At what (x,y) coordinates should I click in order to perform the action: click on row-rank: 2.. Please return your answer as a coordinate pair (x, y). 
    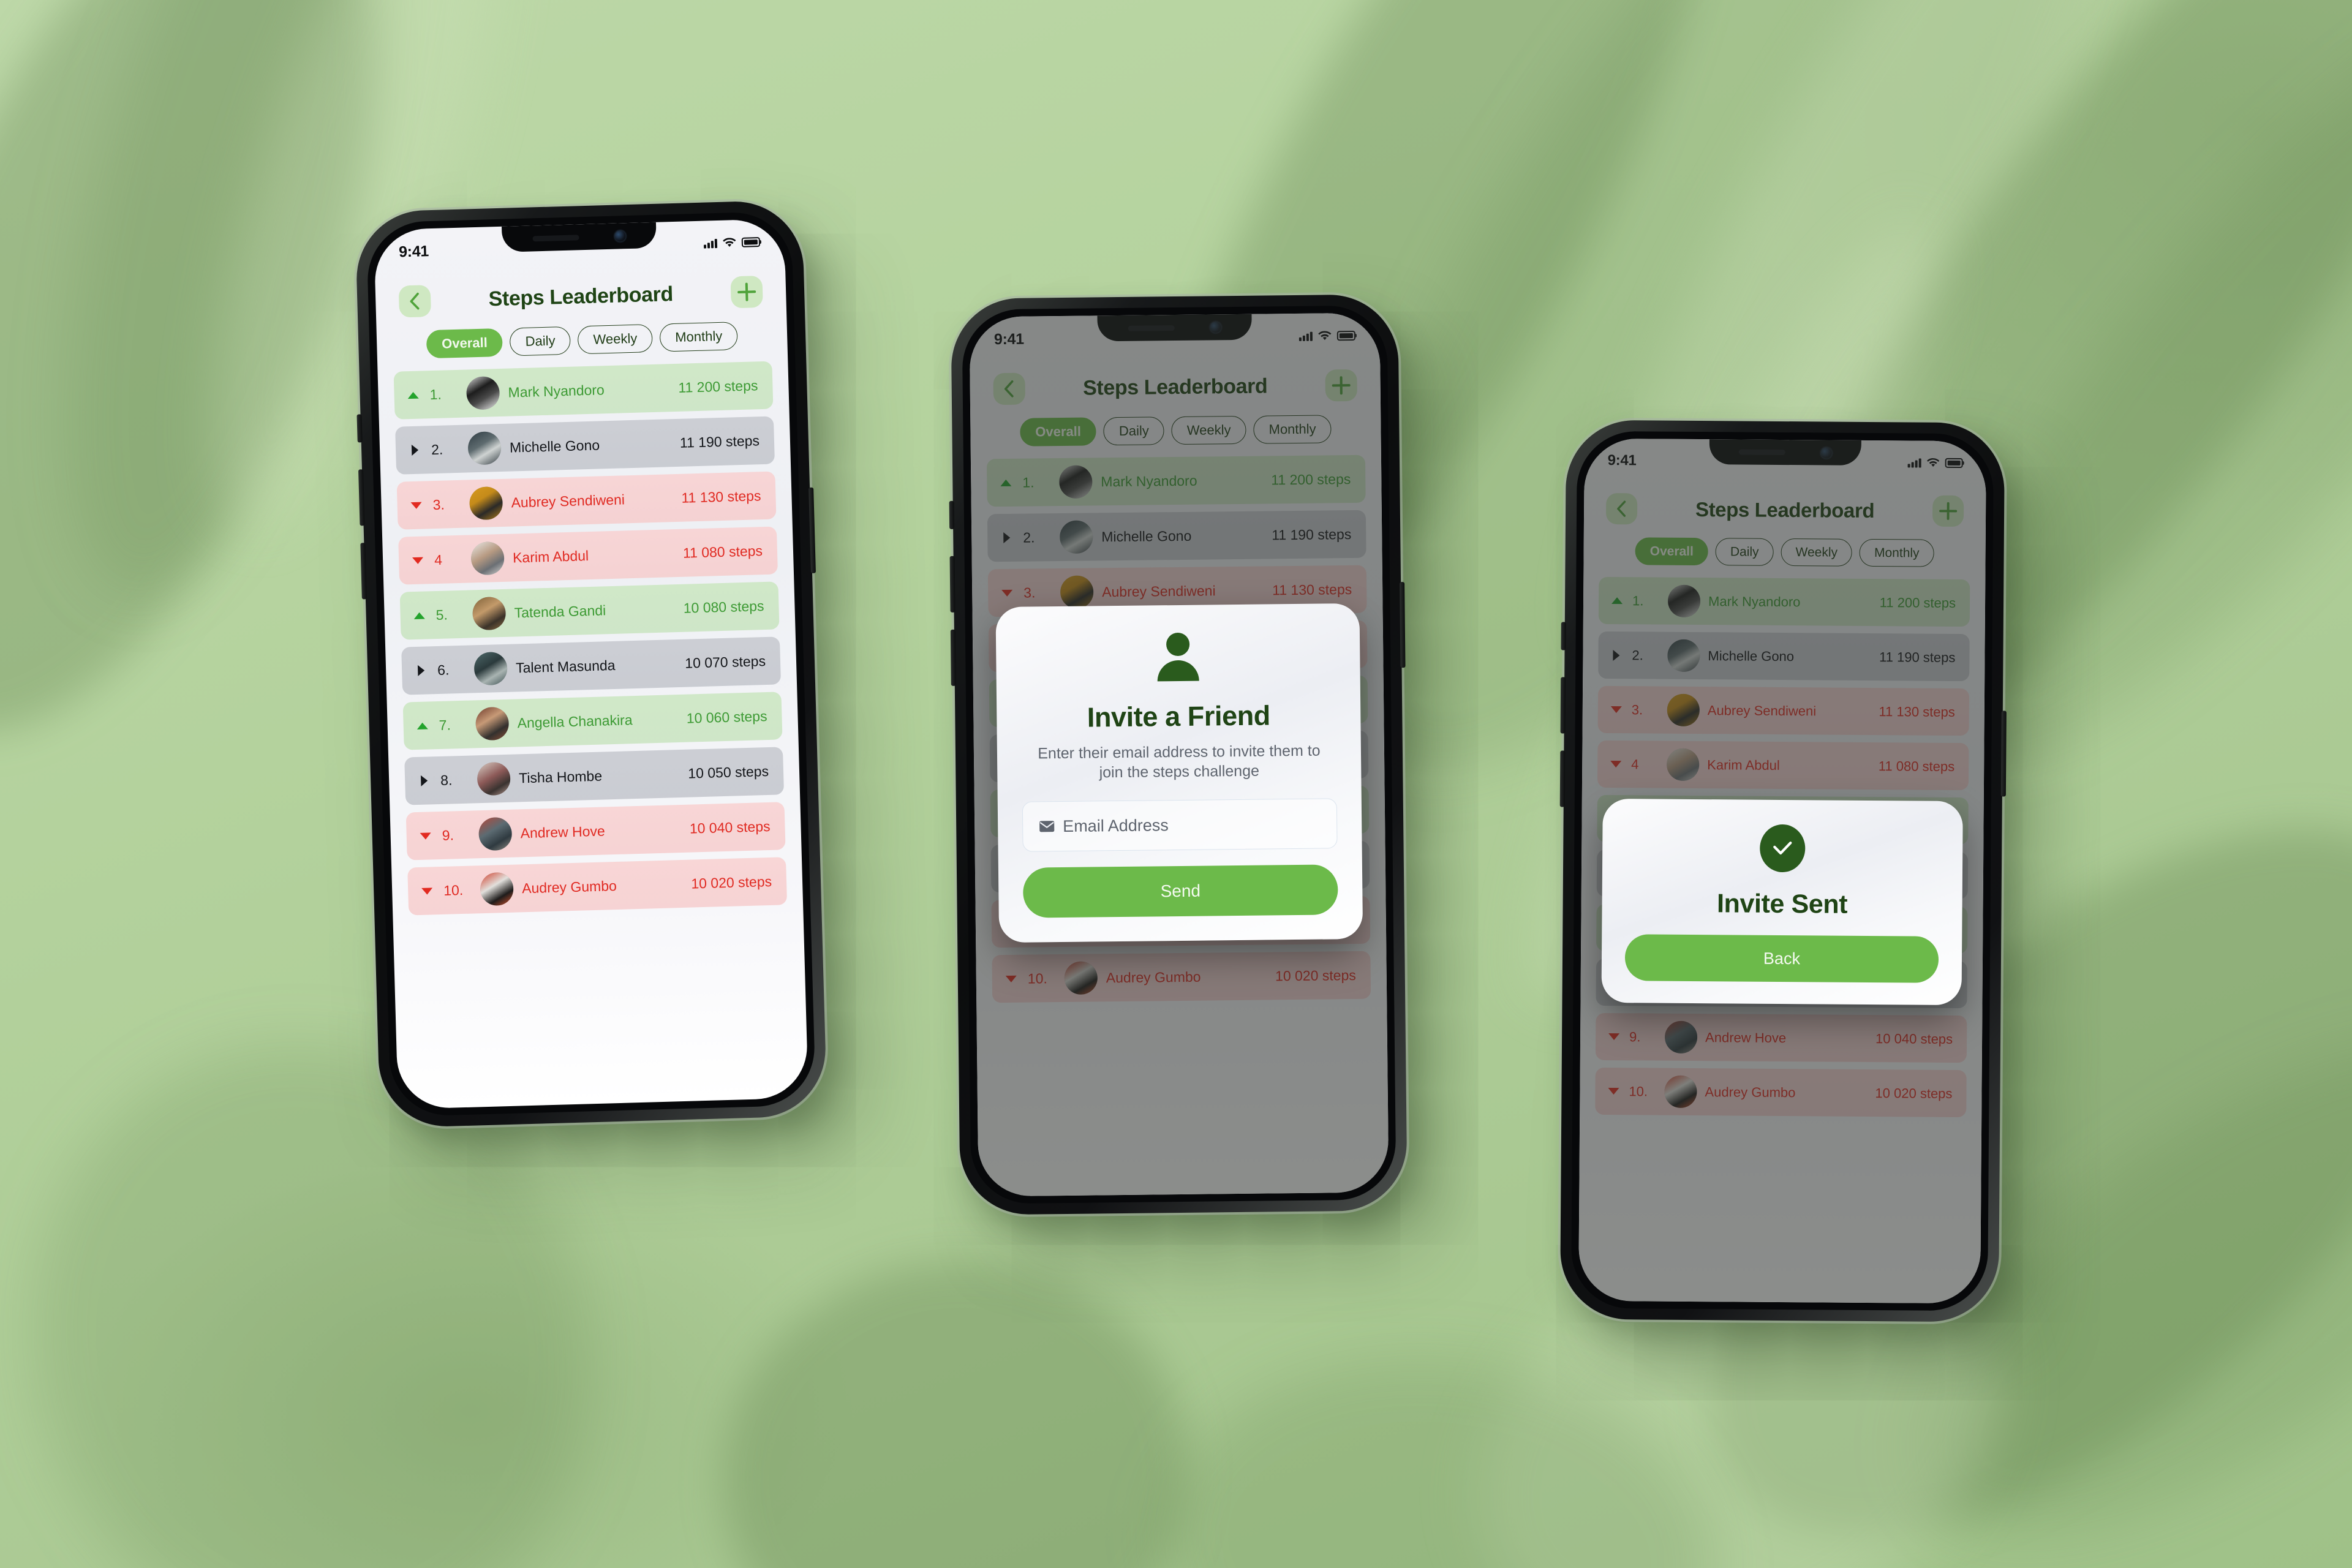
    Looking at the image, I should click on (437, 450).